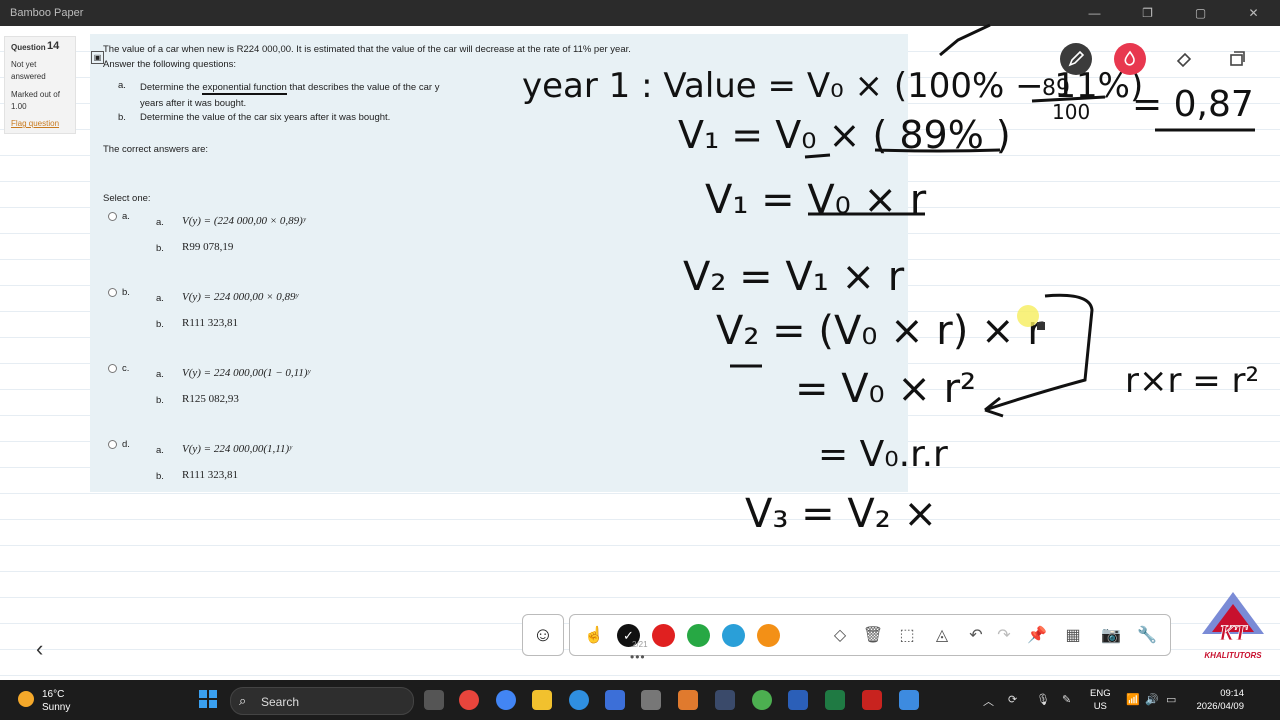 Image resolution: width=1280 pixels, height=720 pixels. I want to click on khalitutors-logo: KT KHALITUTORS, so click(1233, 626).